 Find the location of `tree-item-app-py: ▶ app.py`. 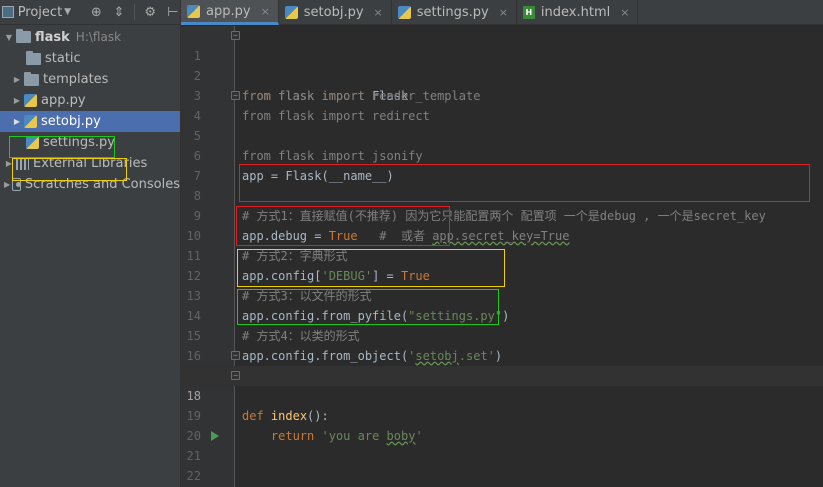

tree-item-app-py: ▶ app.py is located at coordinates (90, 100).